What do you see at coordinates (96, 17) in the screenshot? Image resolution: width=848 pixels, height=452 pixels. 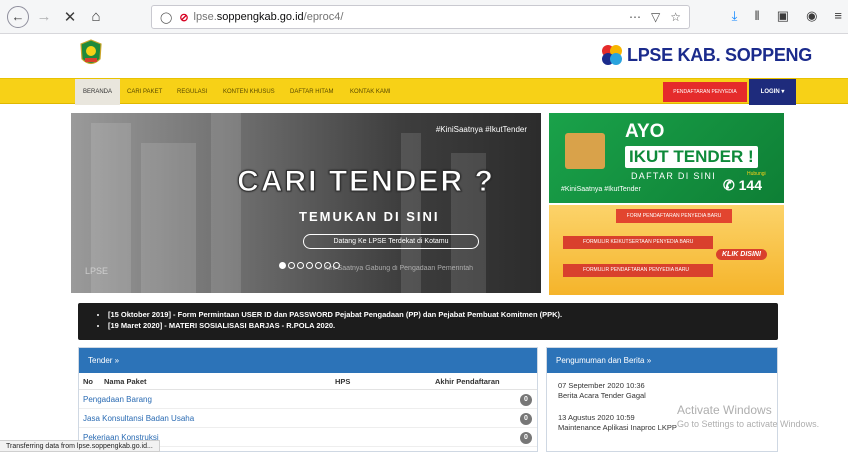 I see `home-icon: ⌂` at bounding box center [96, 17].